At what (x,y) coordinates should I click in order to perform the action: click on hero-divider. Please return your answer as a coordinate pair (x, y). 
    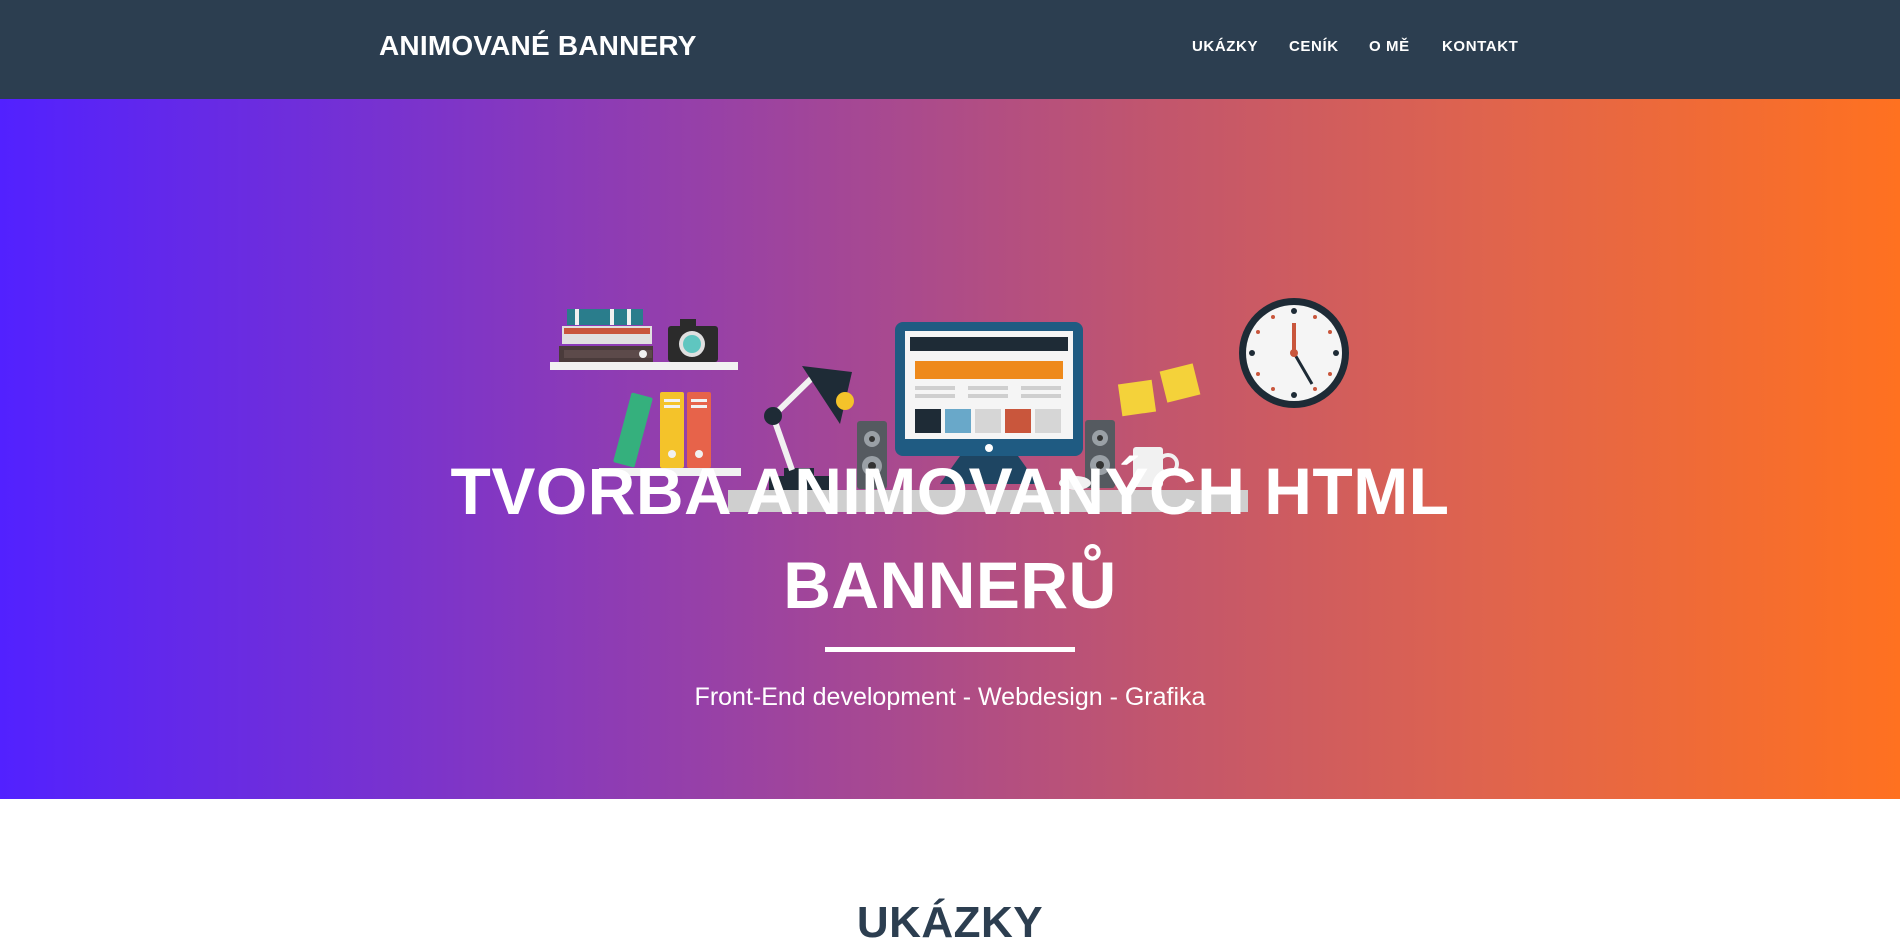
    Looking at the image, I should click on (950, 649).